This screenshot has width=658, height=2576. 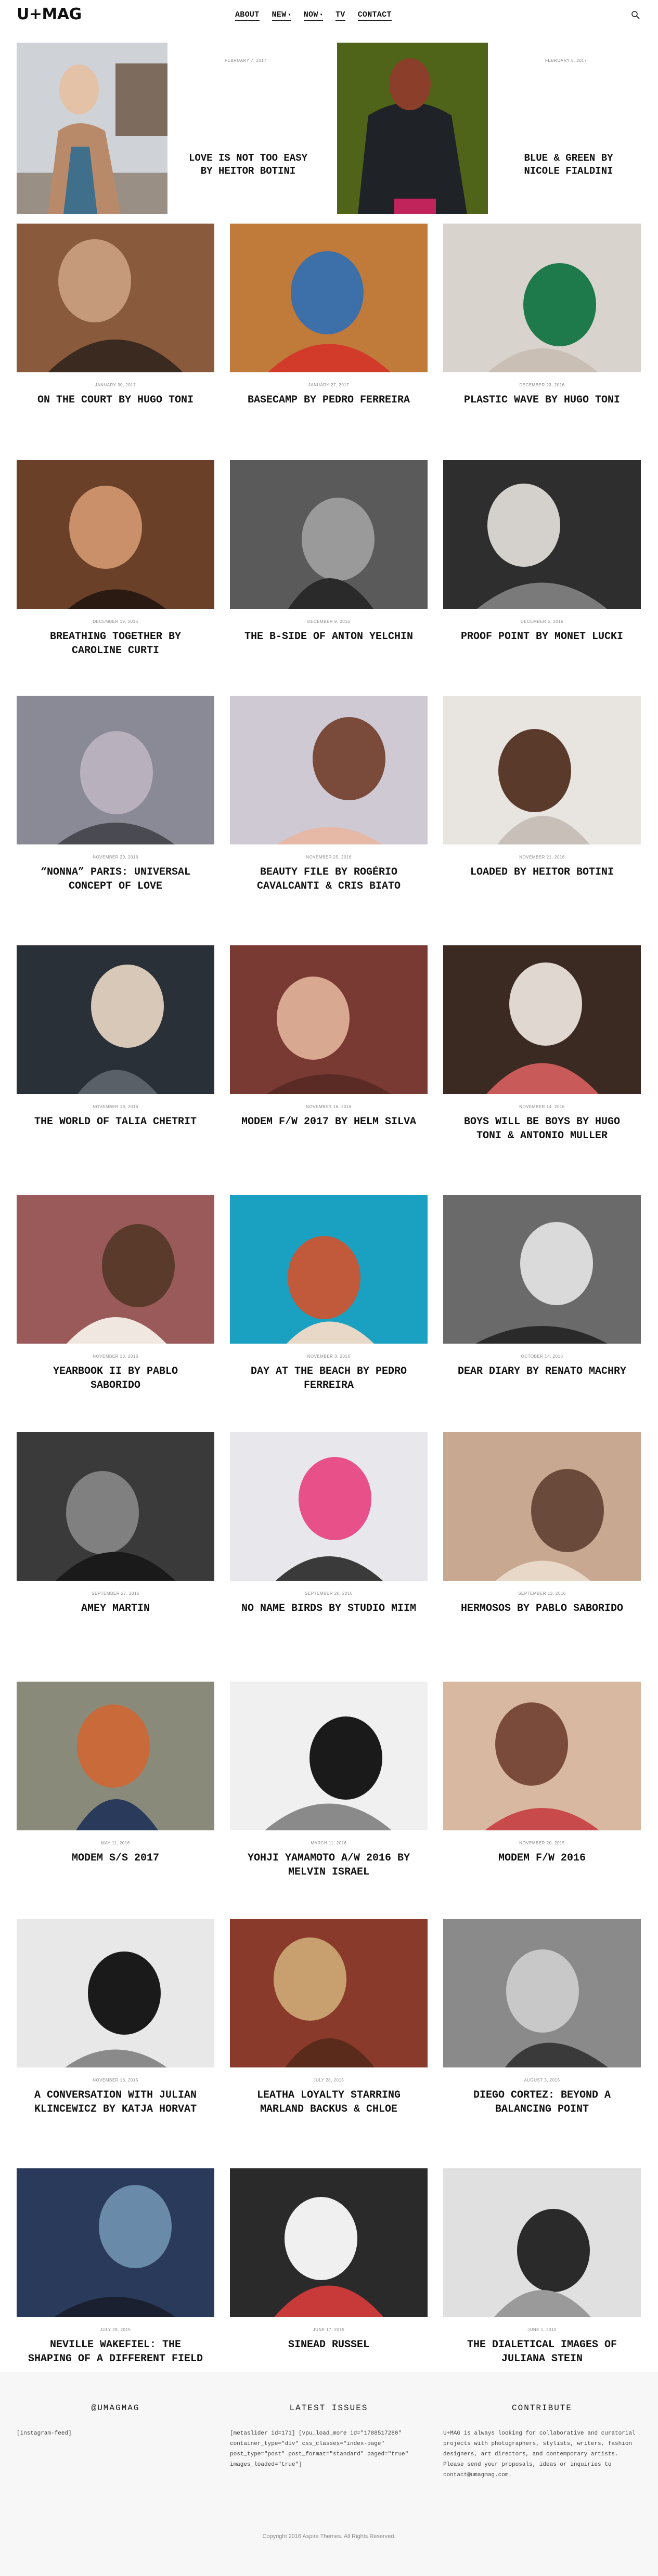 What do you see at coordinates (542, 1609) in the screenshot?
I see `article-title: HERMOSOS BY PABLO SABORIDO` at bounding box center [542, 1609].